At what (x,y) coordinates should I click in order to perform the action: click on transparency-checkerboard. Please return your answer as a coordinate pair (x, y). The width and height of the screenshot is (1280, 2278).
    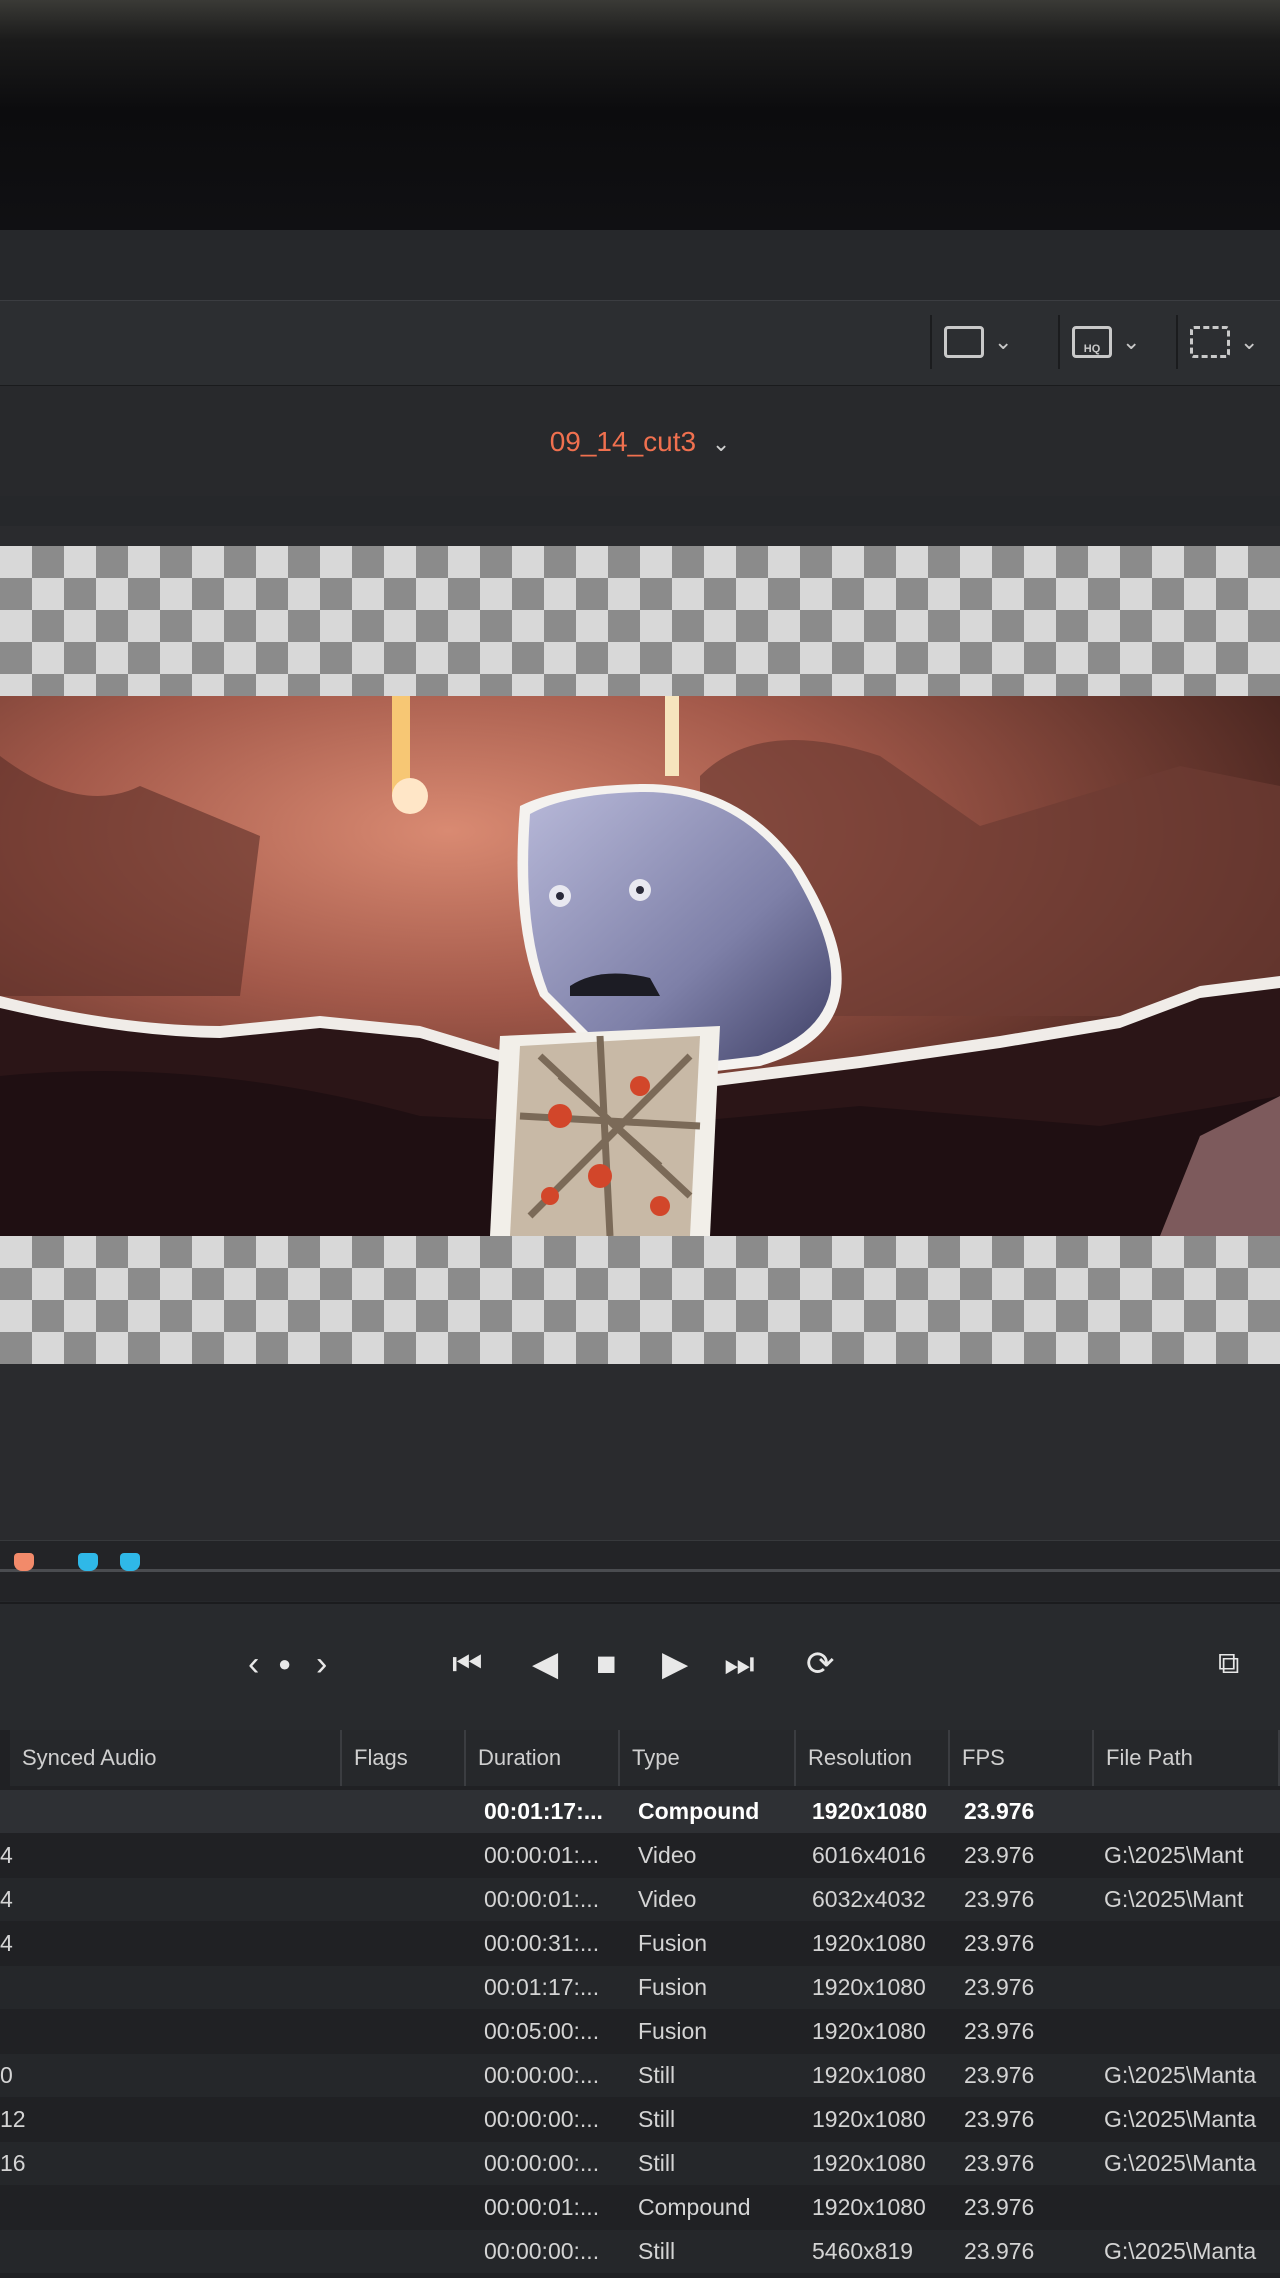
    Looking at the image, I should click on (640, 621).